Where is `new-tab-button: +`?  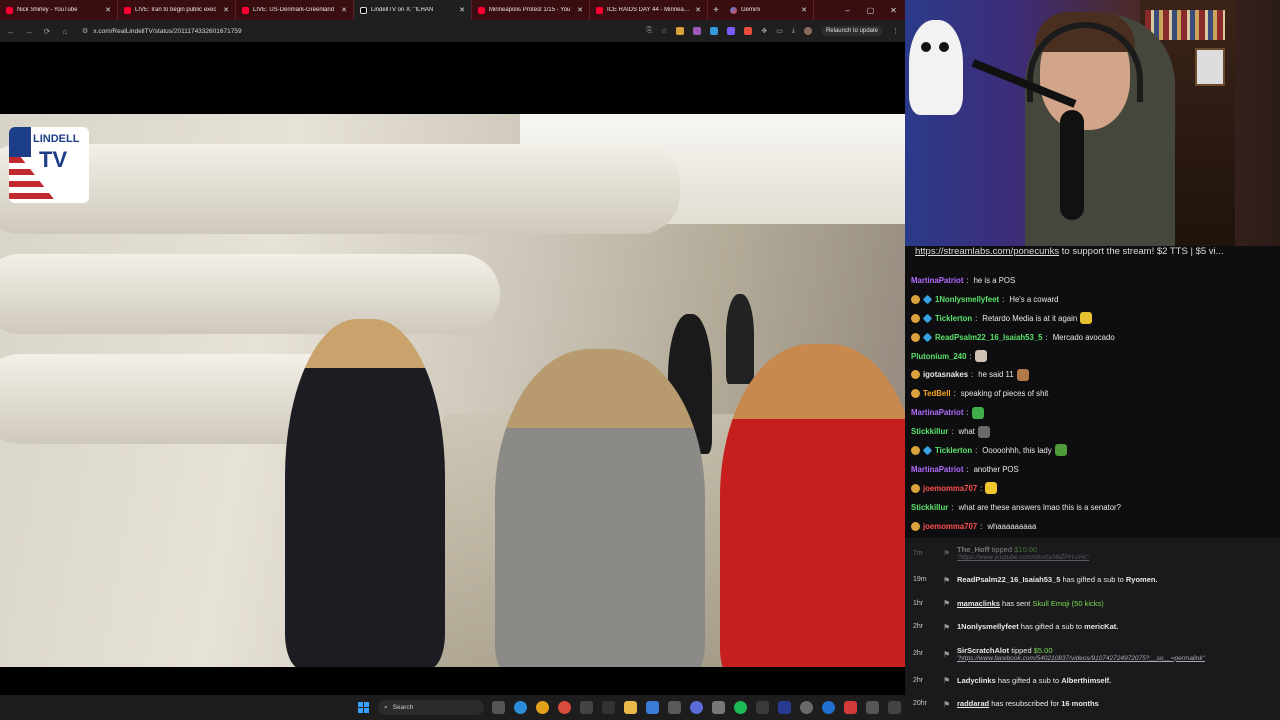
new-tab-button: + is located at coordinates (716, 10).